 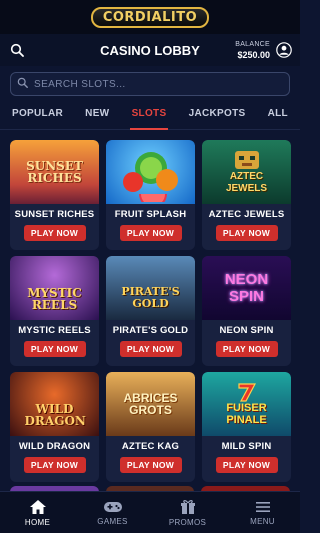 I want to click on game-art-title: ABRICES GROTS, so click(x=150, y=404).